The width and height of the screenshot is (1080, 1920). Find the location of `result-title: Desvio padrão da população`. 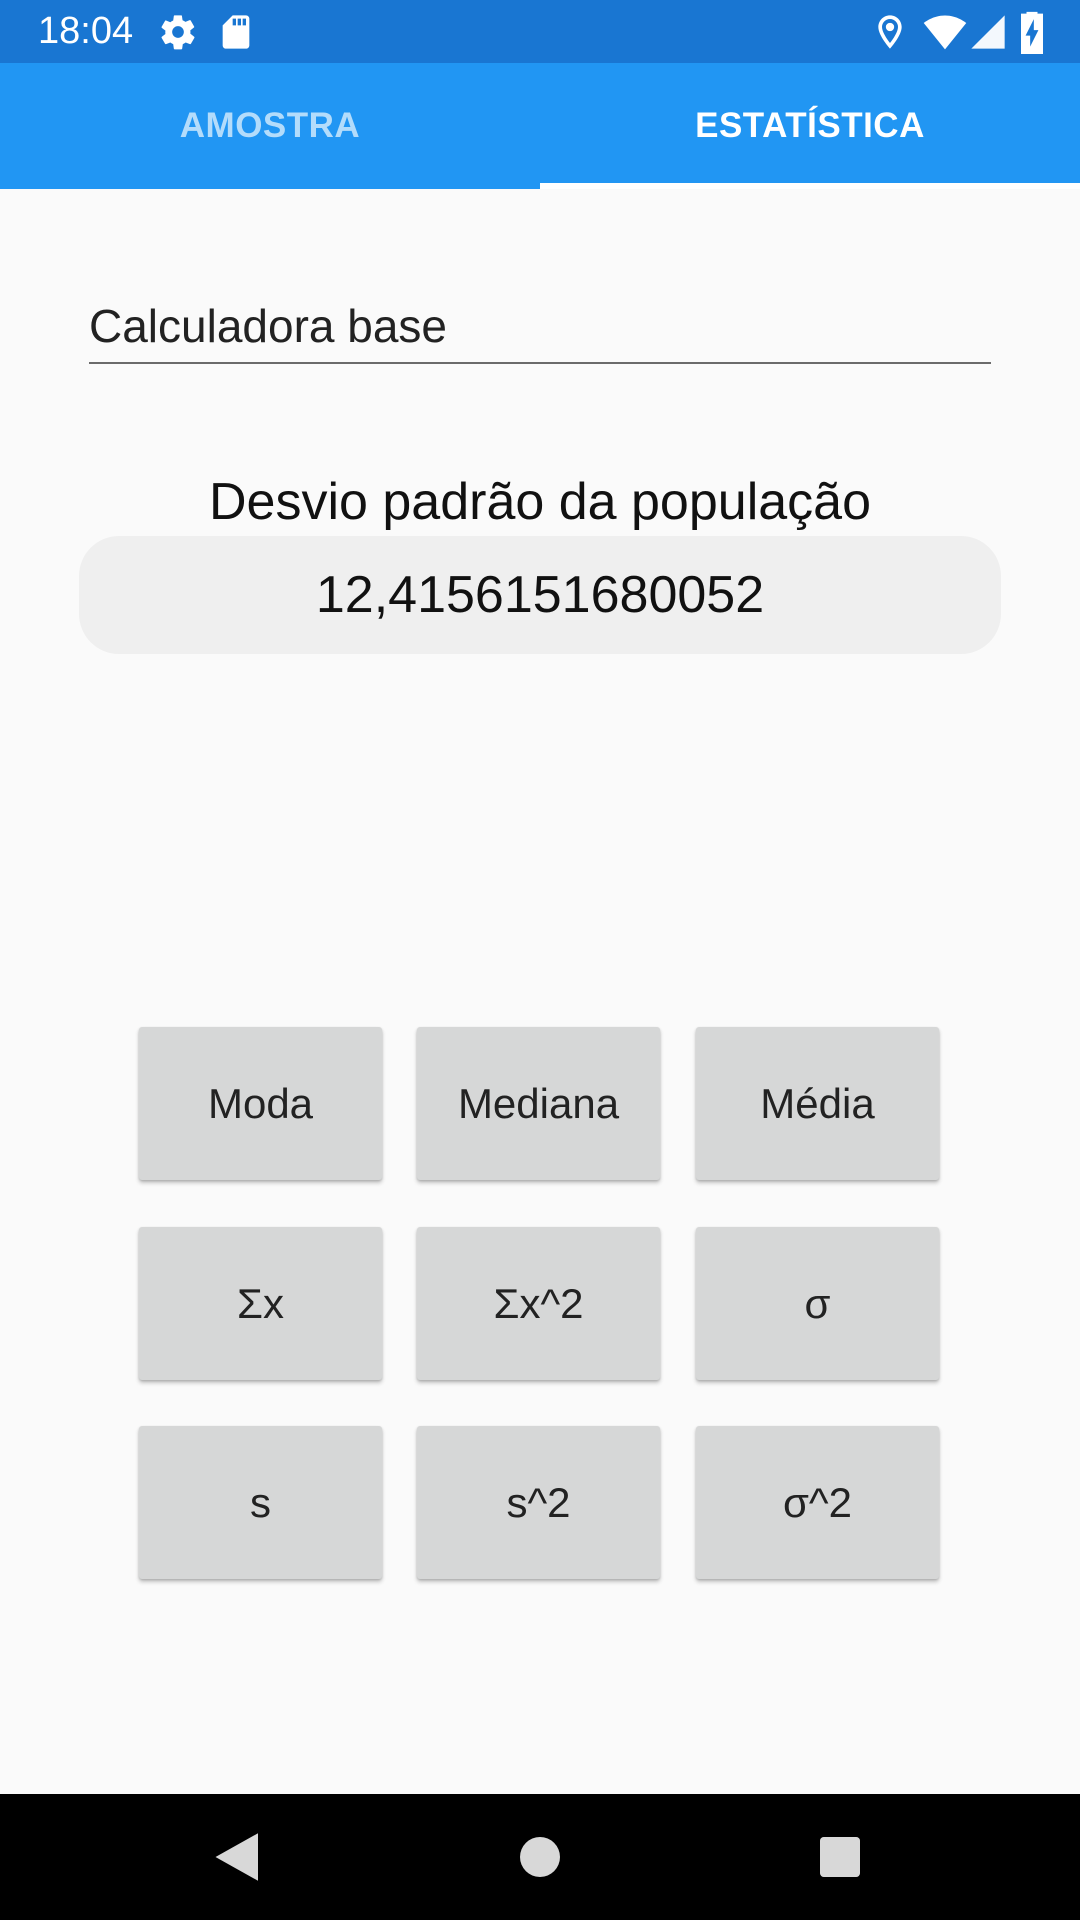

result-title: Desvio padrão da população is located at coordinates (540, 502).